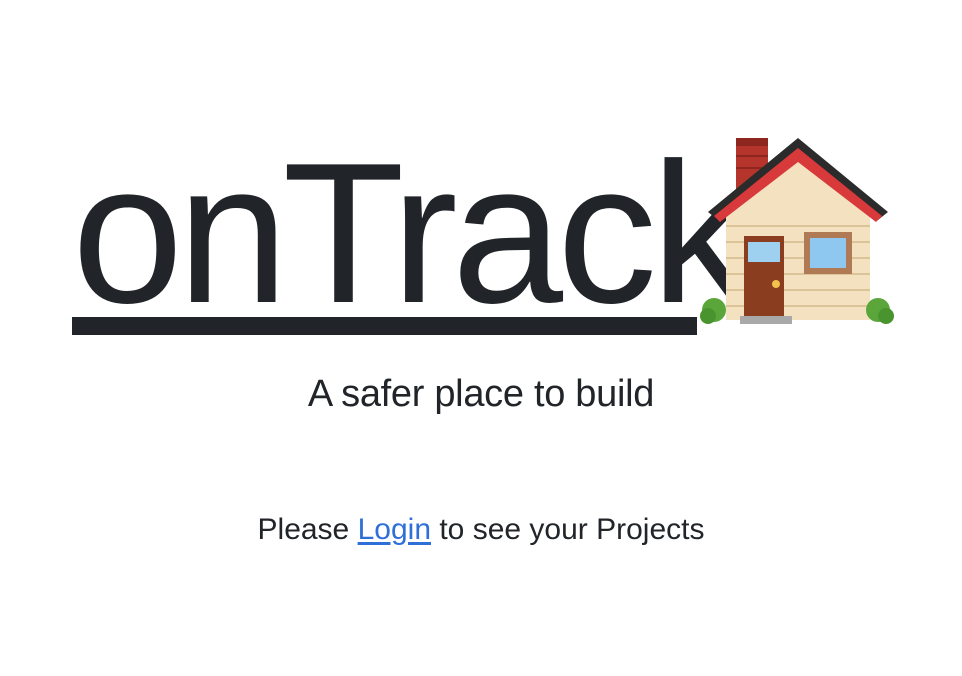 This screenshot has width=962, height=676. I want to click on login-prompt-suffix: to see your Projects, so click(568, 529).